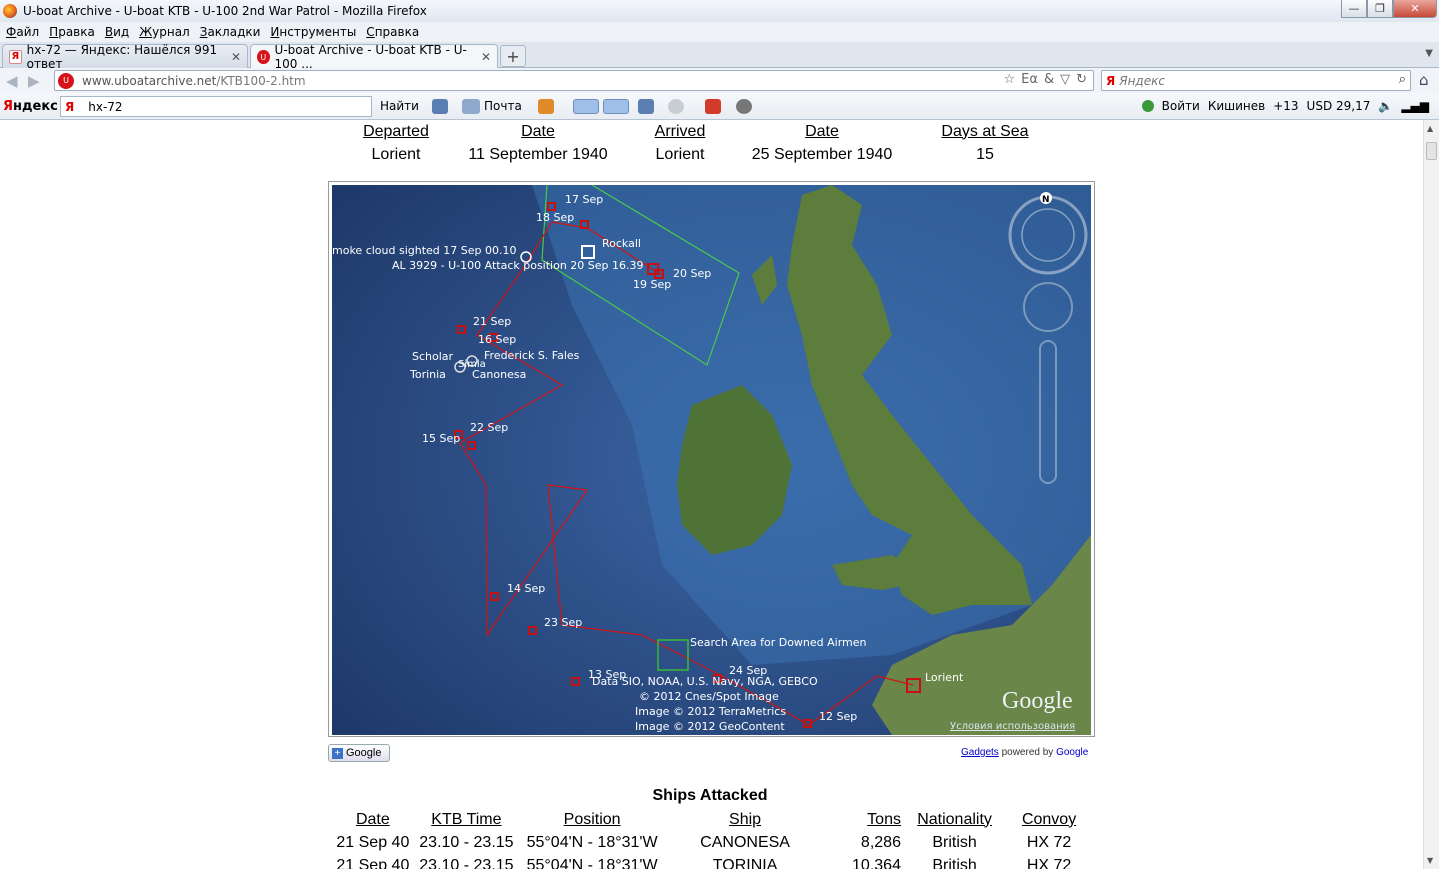 The width and height of the screenshot is (1439, 869). What do you see at coordinates (745, 862) in the screenshot?
I see `cell-ship: TORINIA` at bounding box center [745, 862].